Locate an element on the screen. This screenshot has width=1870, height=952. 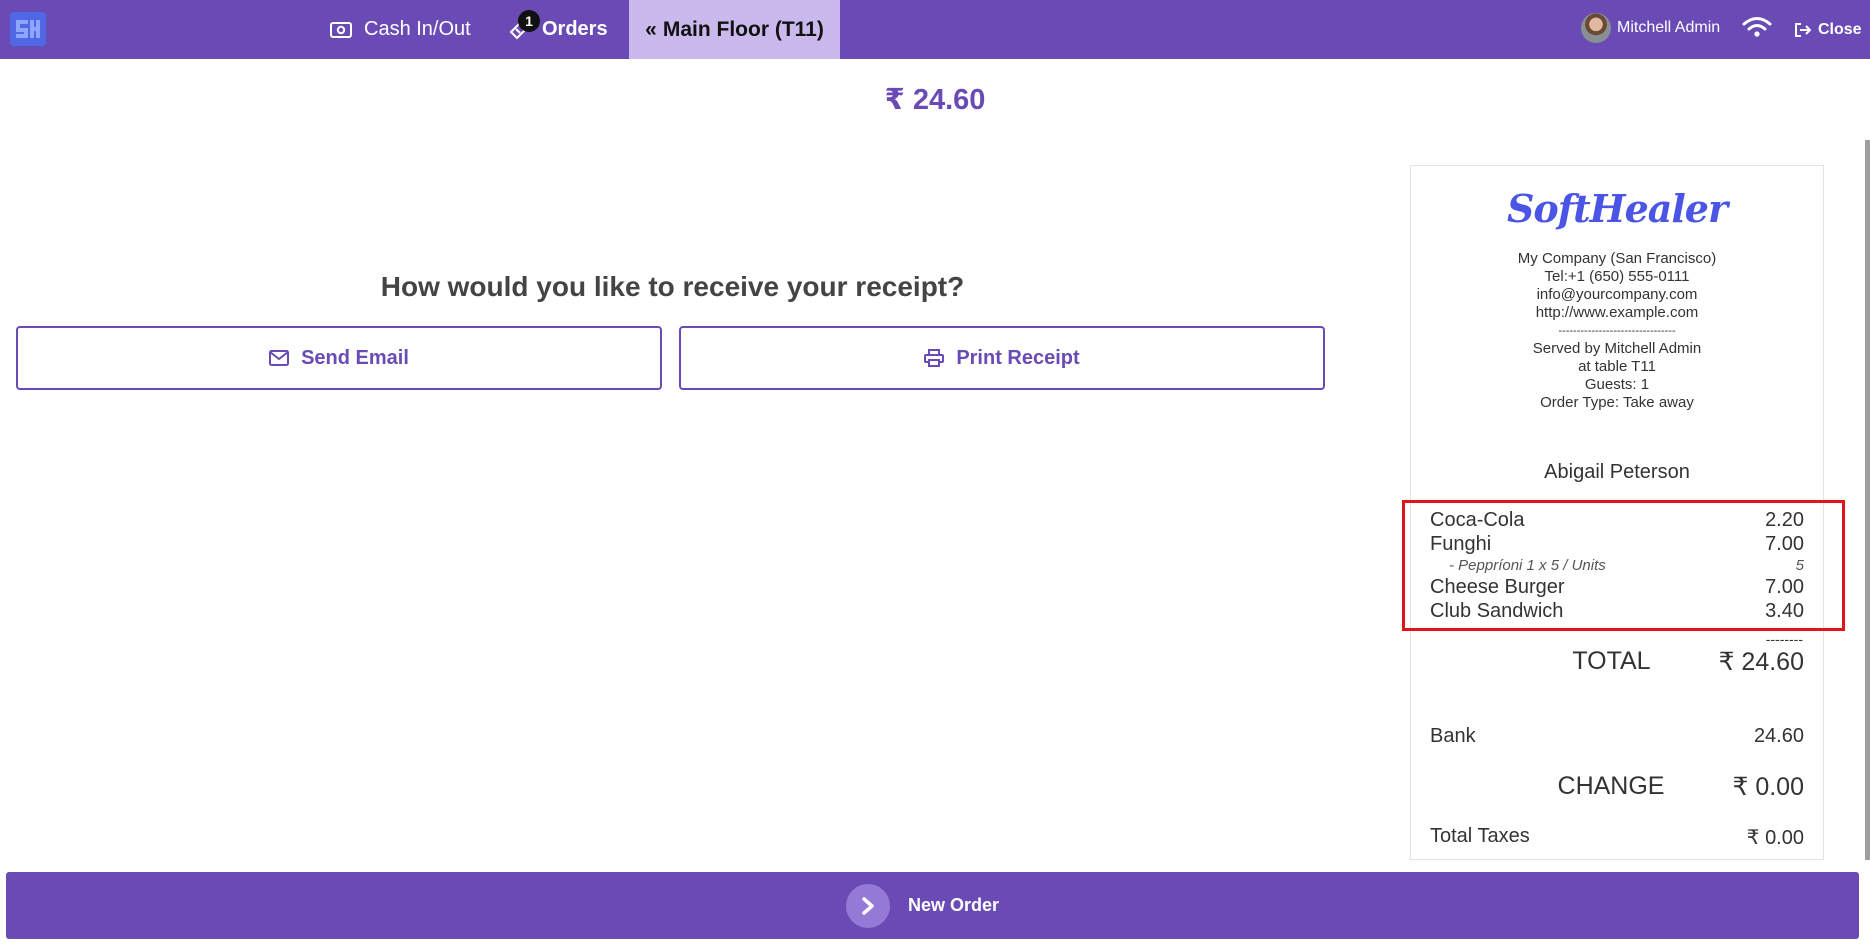
print-receipt-label: Print Receipt is located at coordinates (1018, 357).